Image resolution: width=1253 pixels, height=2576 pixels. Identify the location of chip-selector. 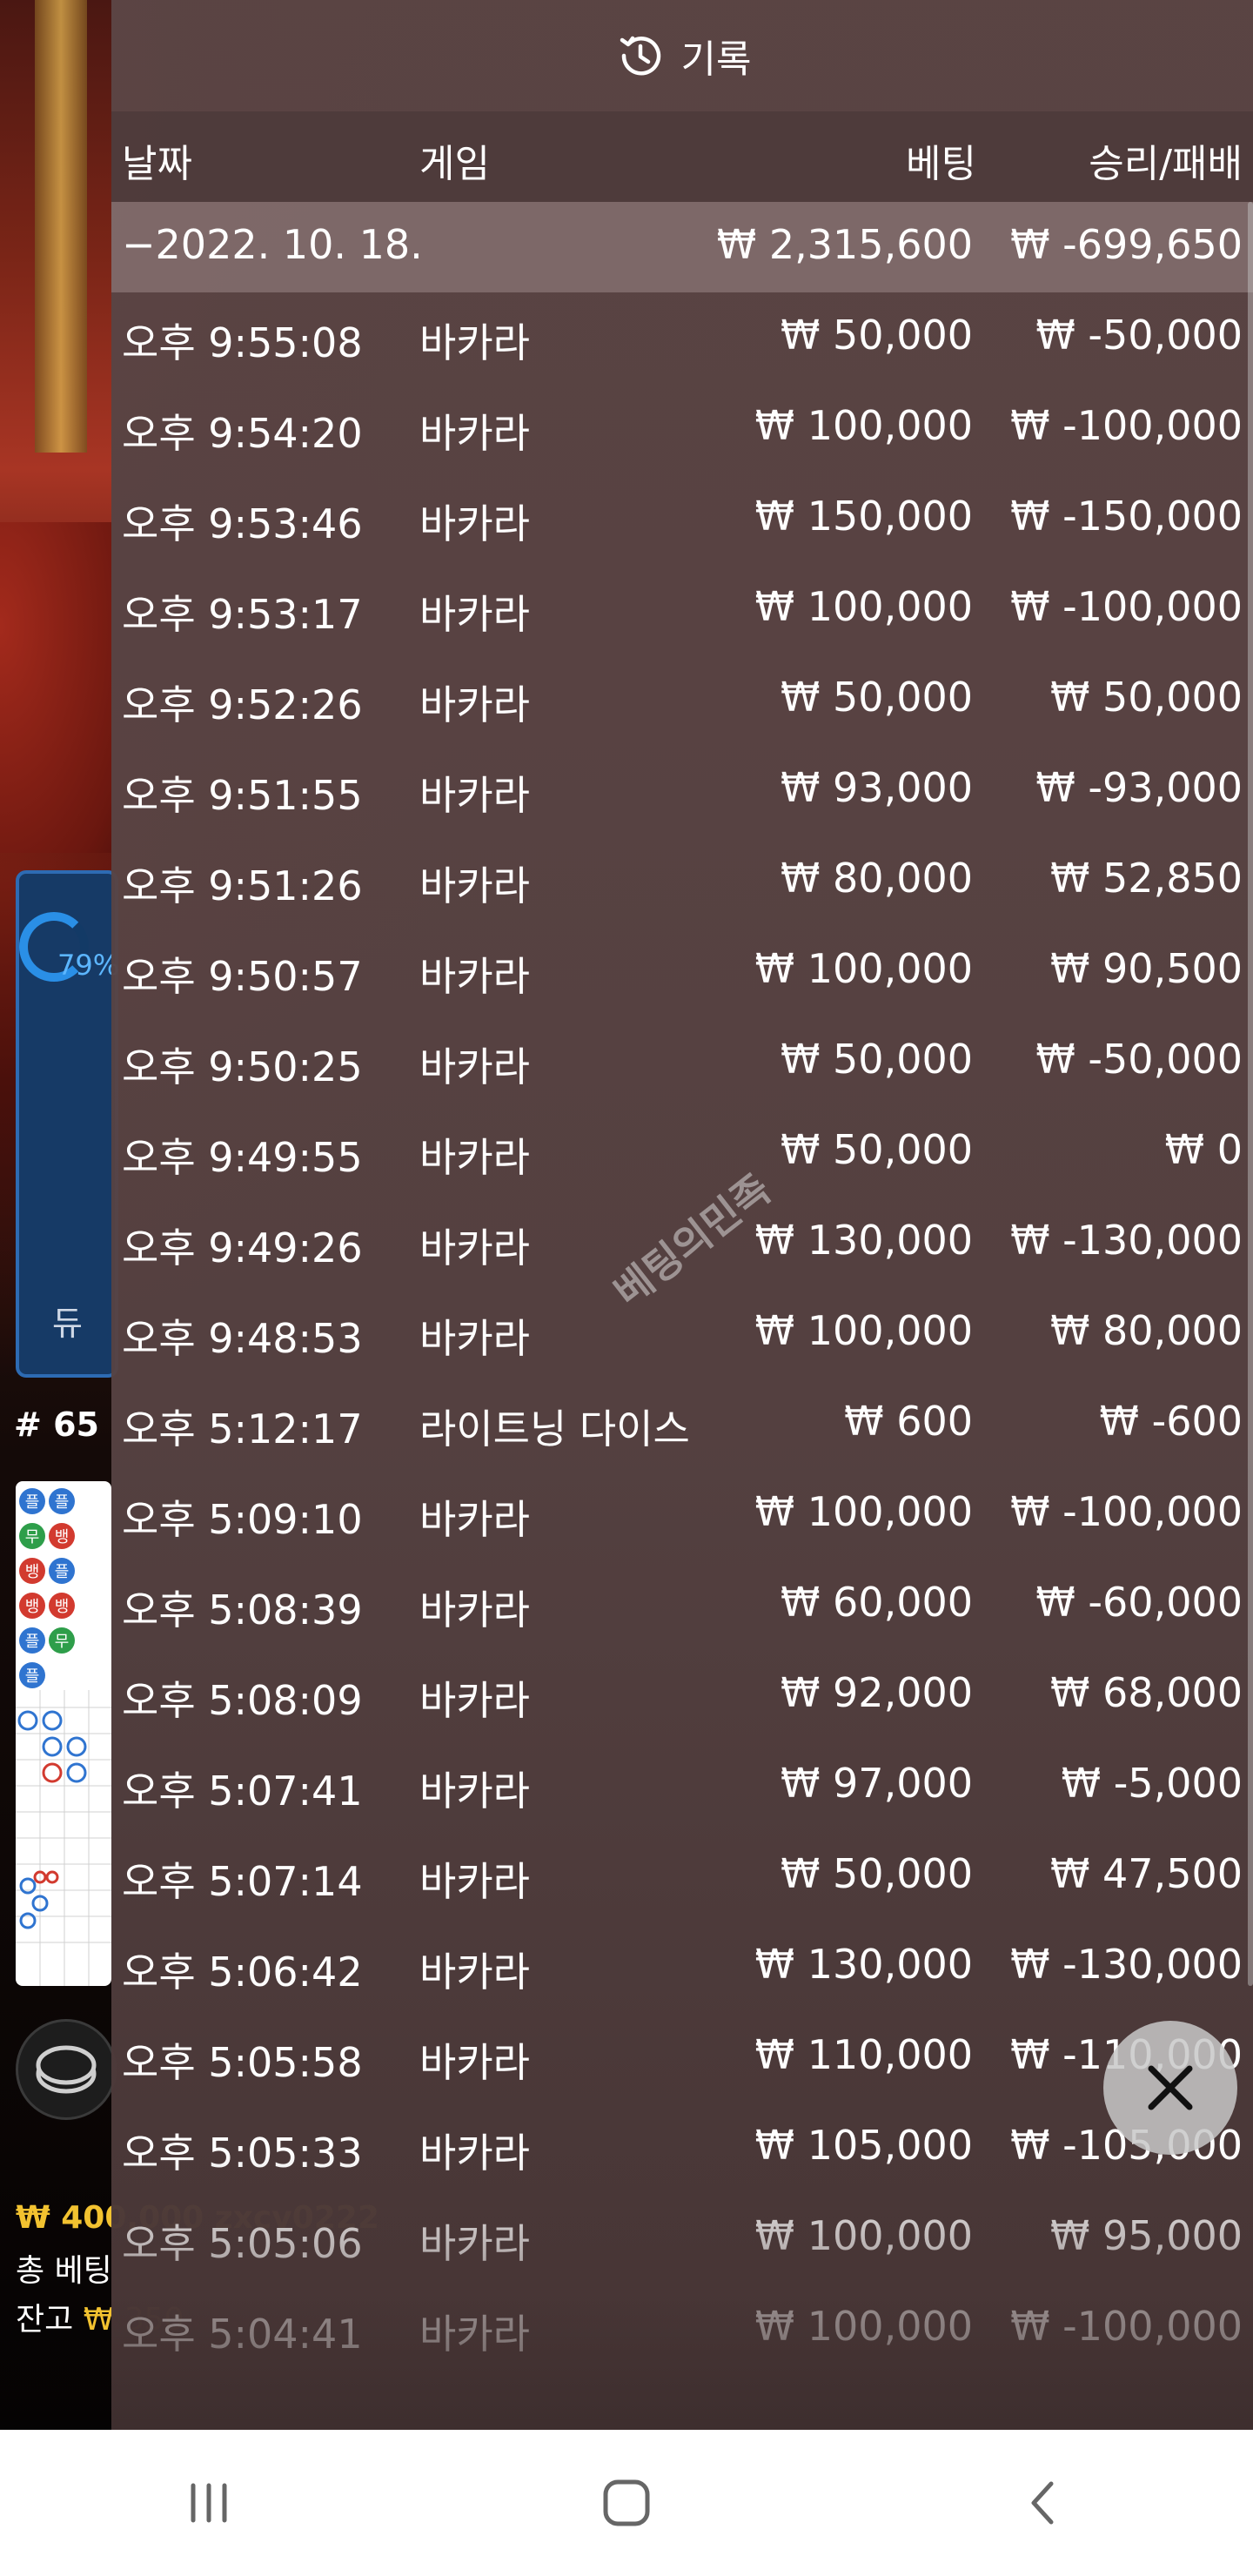
(66, 2069).